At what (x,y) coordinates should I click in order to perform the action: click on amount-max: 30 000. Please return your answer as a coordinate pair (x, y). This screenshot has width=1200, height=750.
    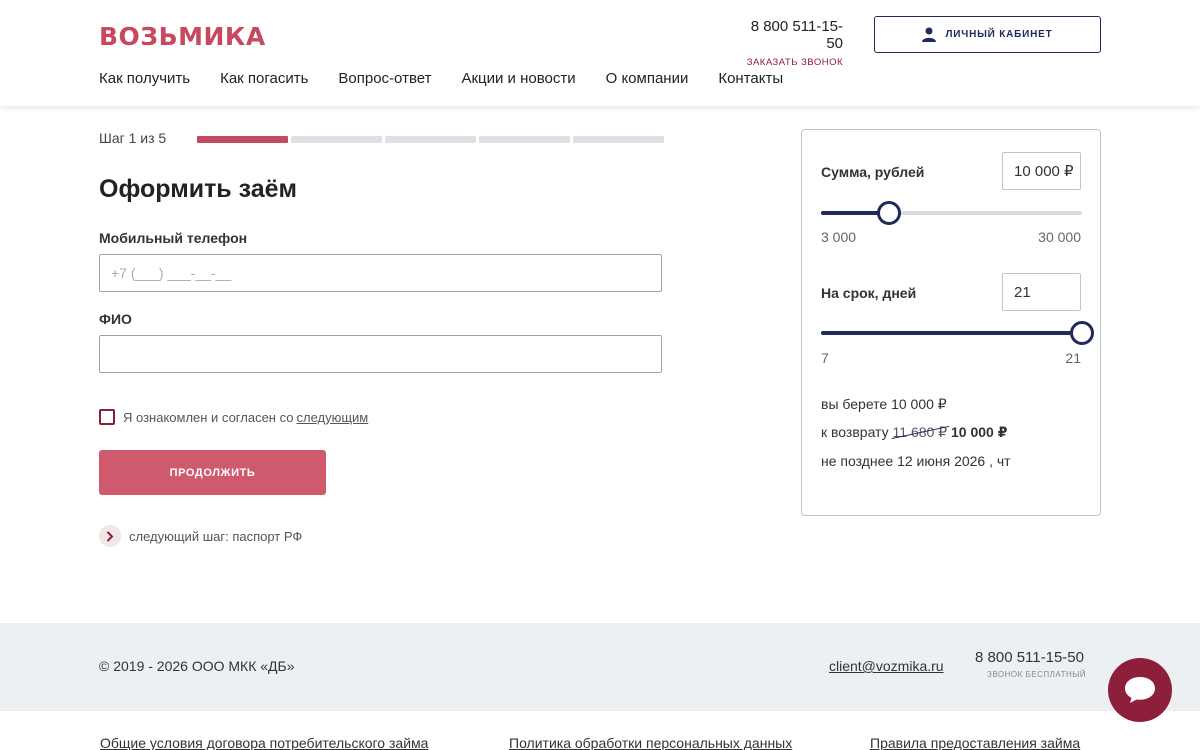
    Looking at the image, I should click on (1059, 237).